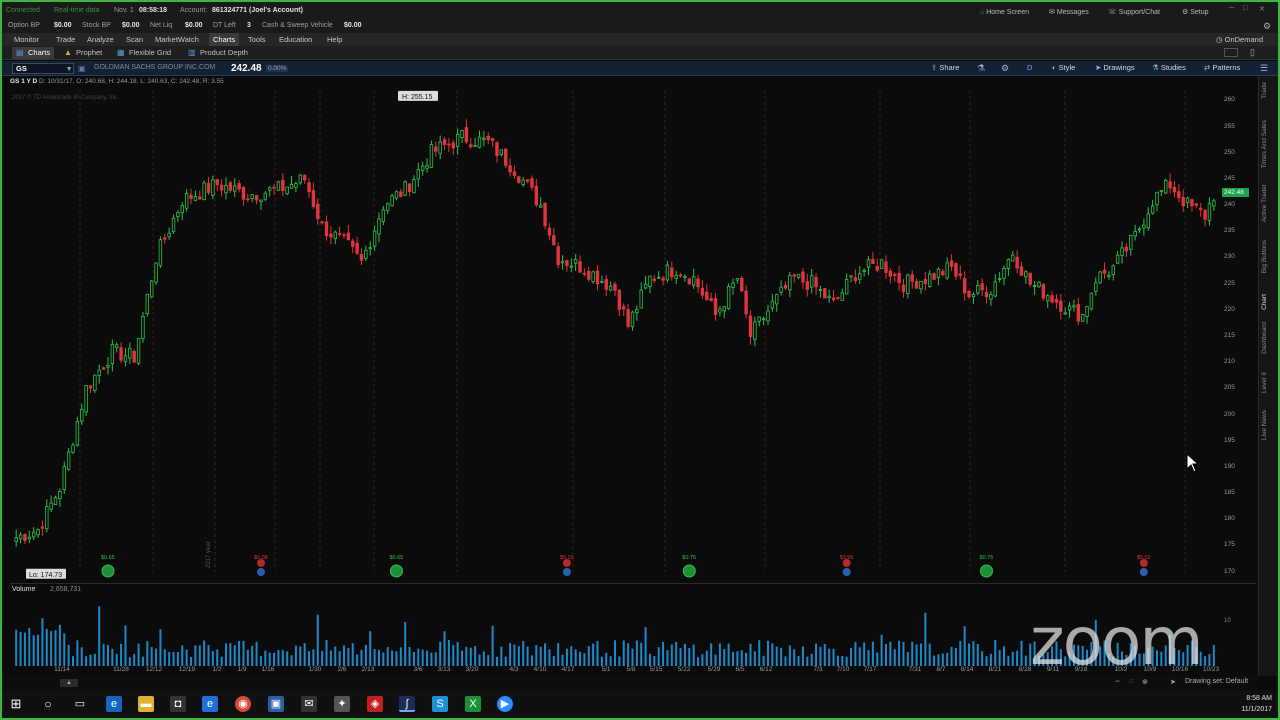 Image resolution: width=1280 pixels, height=720 pixels. Describe the element at coordinates (1169, 67) in the screenshot. I see `studies-button: ⚗ Studies` at that location.